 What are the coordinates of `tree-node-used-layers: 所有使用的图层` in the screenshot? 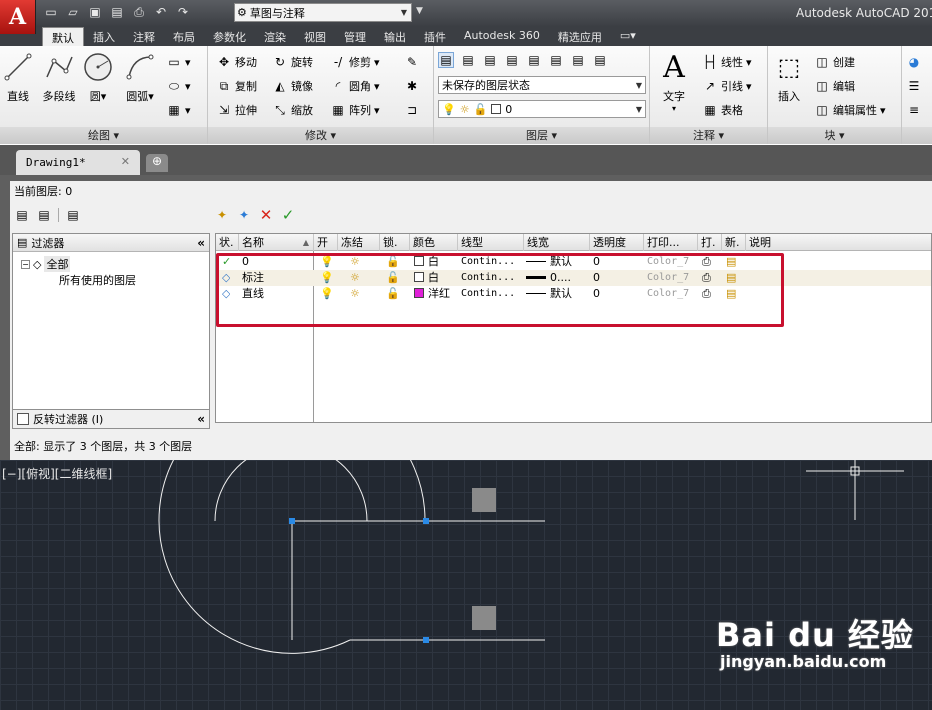 It's located at (97, 280).